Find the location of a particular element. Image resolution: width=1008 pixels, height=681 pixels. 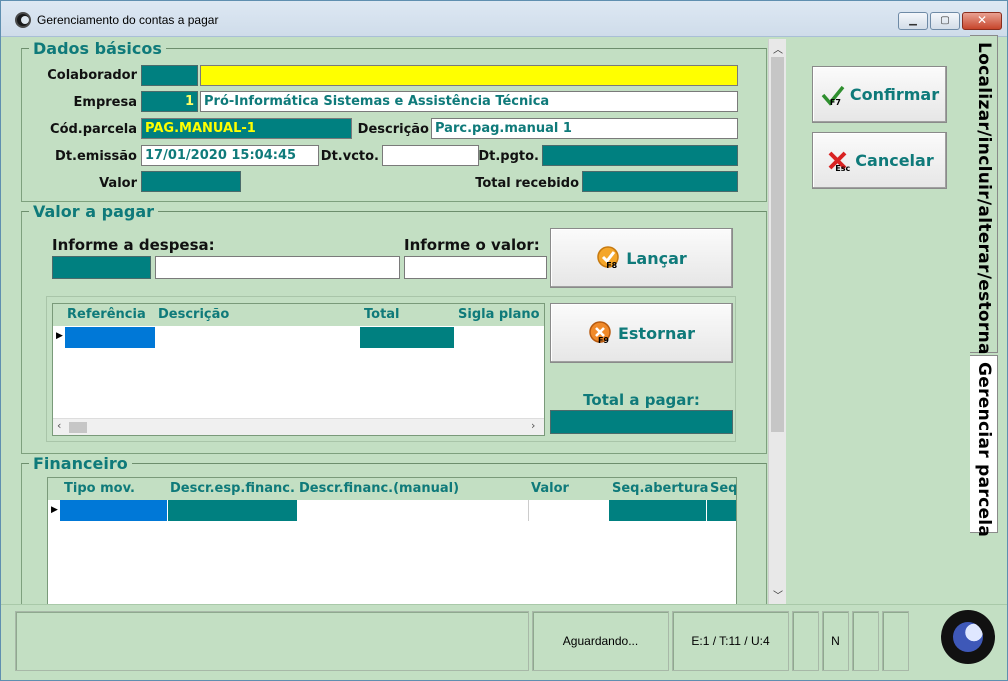

status-bar: Aguardando... E:1 / T:11 / U:4 N is located at coordinates (504, 642).